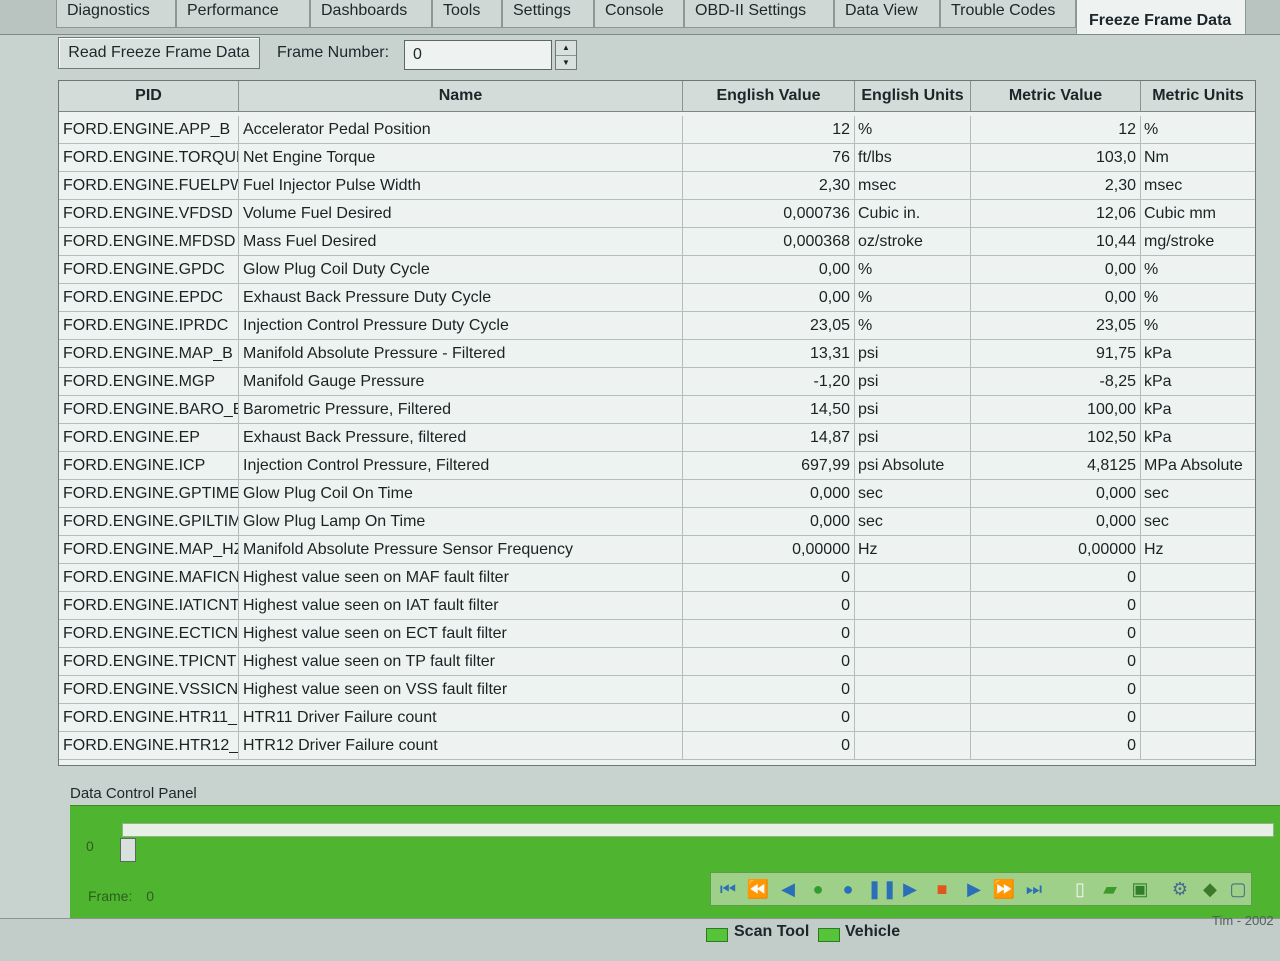 The image size is (1280, 961). I want to click on tab-performance: Performance, so click(243, 14).